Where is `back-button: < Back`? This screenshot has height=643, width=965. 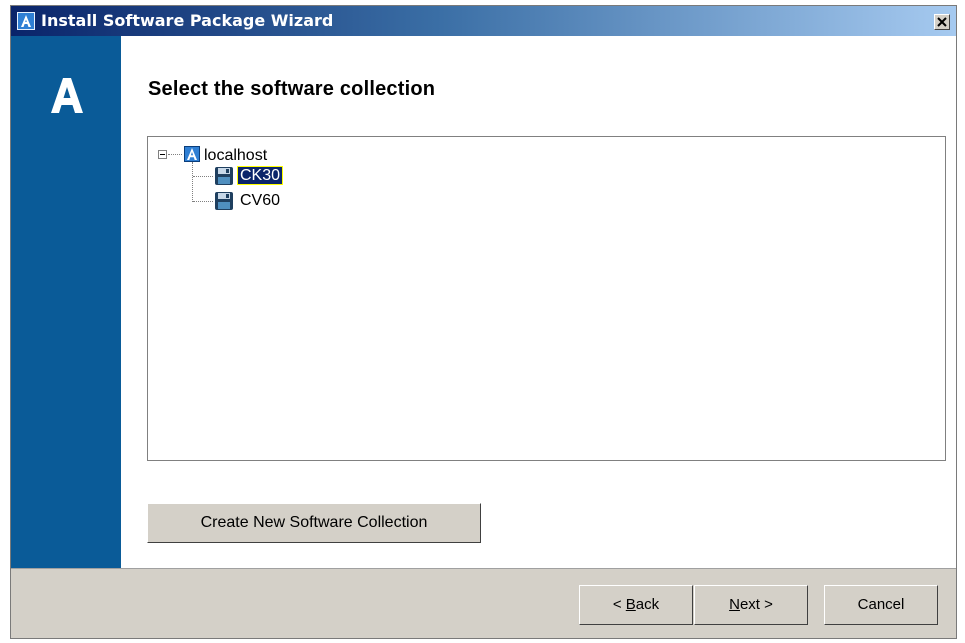 back-button: < Back is located at coordinates (636, 605).